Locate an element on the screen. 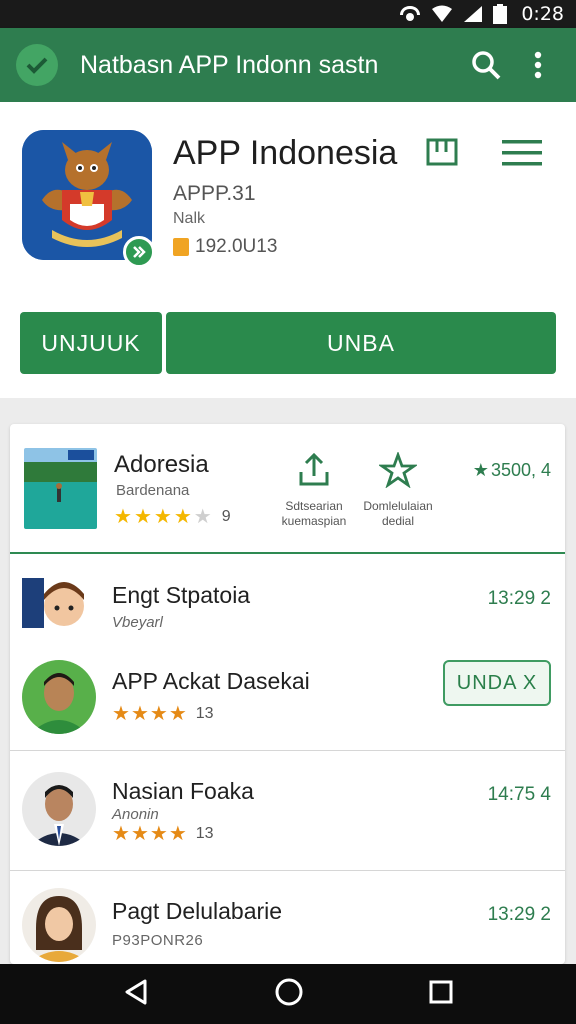  search-icon is located at coordinates (486, 65).